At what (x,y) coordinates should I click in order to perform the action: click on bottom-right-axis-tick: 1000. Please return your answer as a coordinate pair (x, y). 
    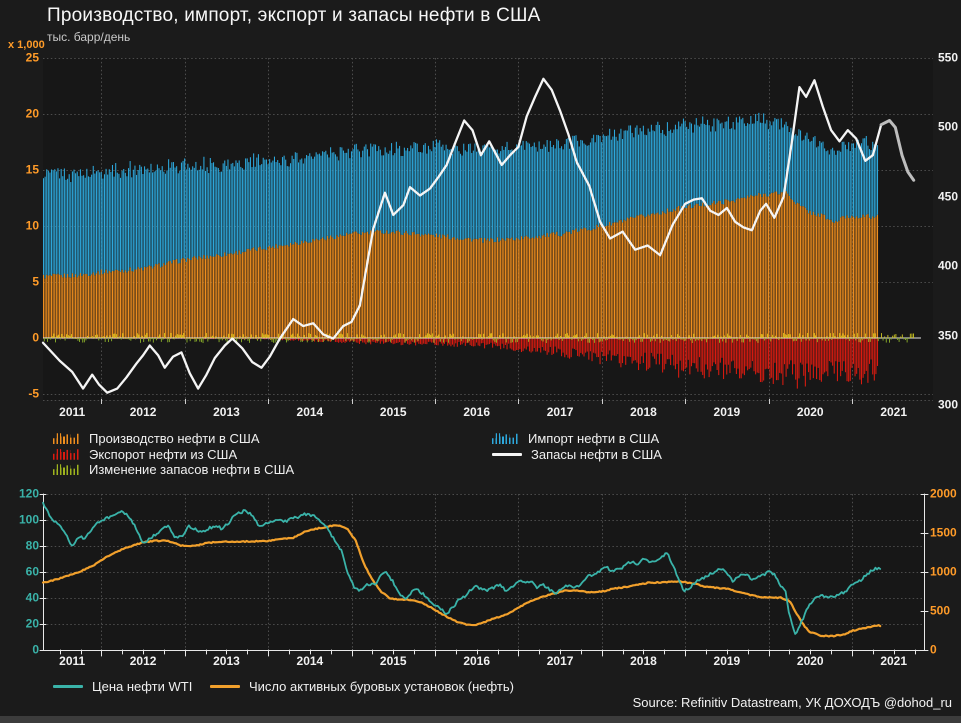
    Looking at the image, I should click on (943, 571).